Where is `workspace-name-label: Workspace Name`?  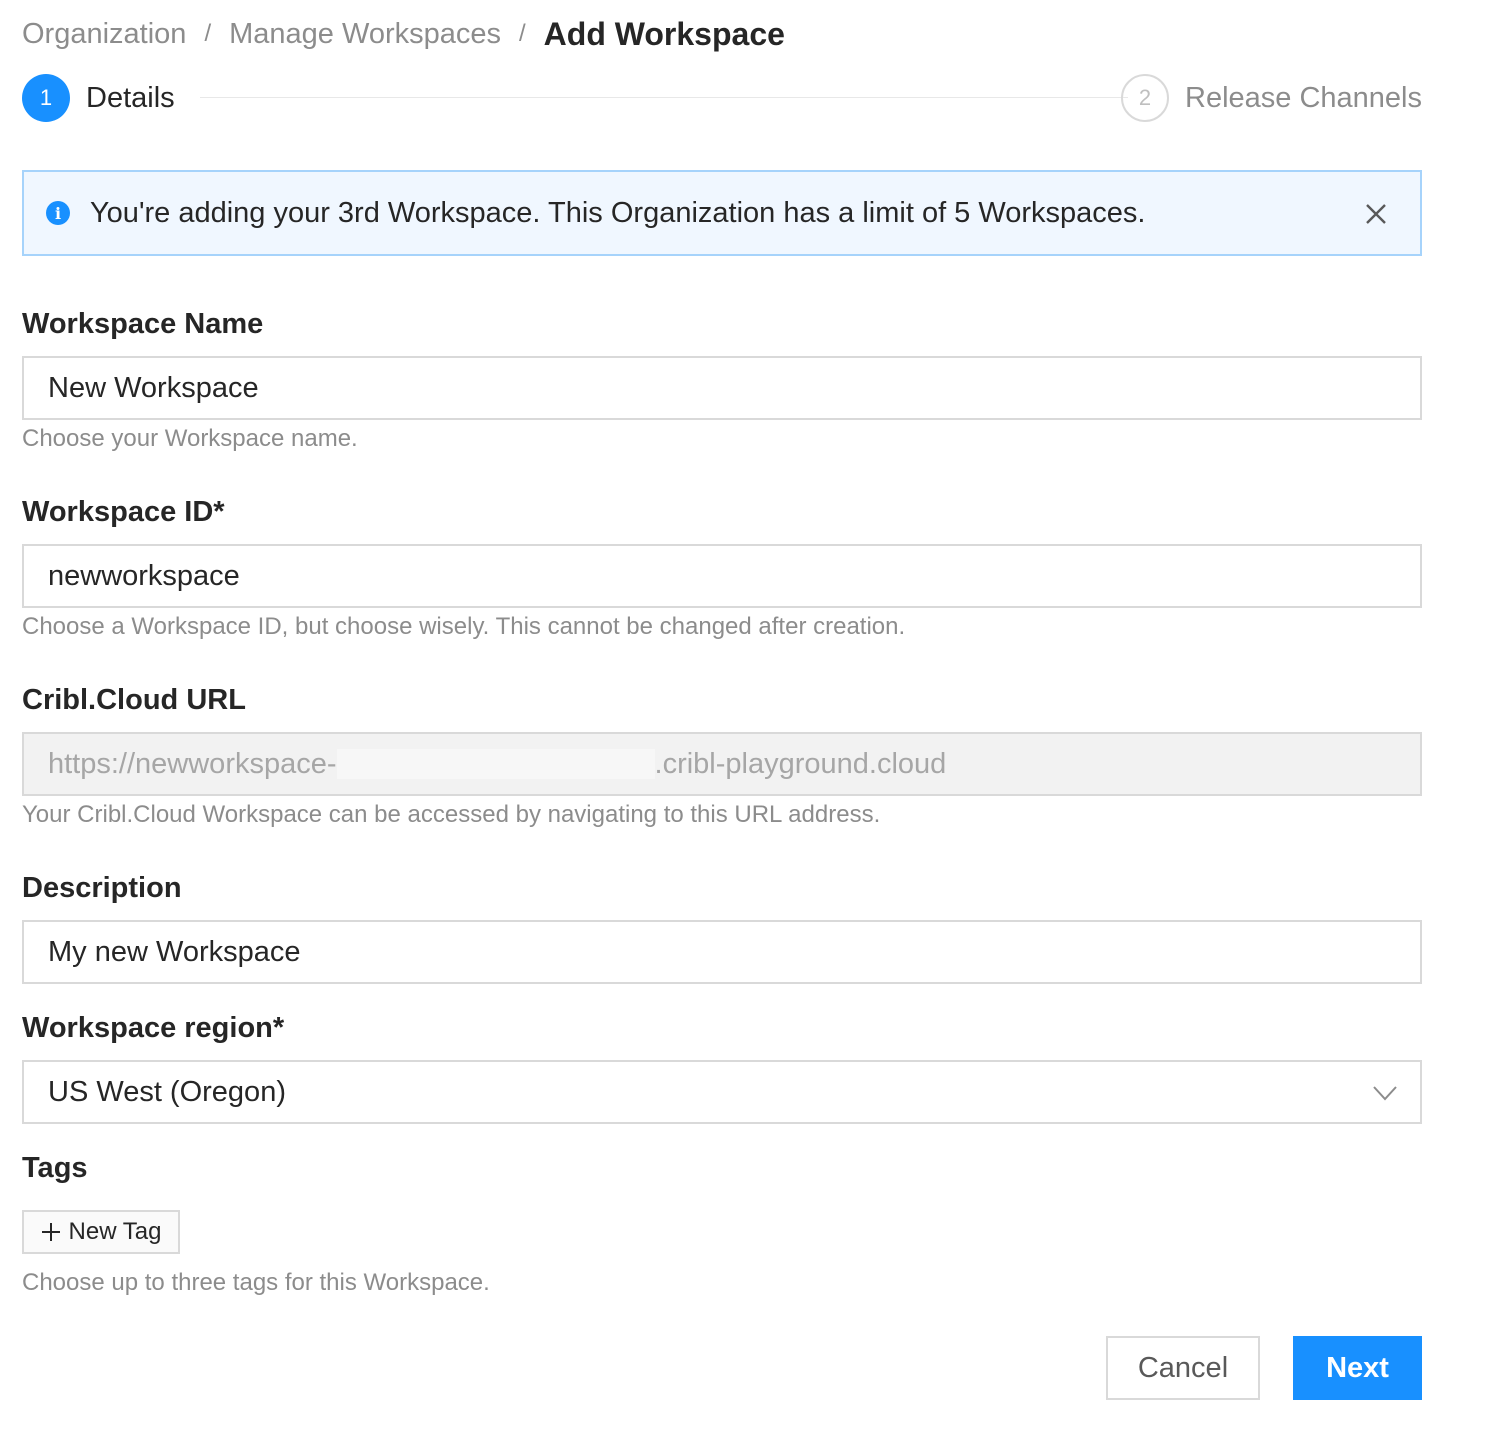 workspace-name-label: Workspace Name is located at coordinates (143, 324).